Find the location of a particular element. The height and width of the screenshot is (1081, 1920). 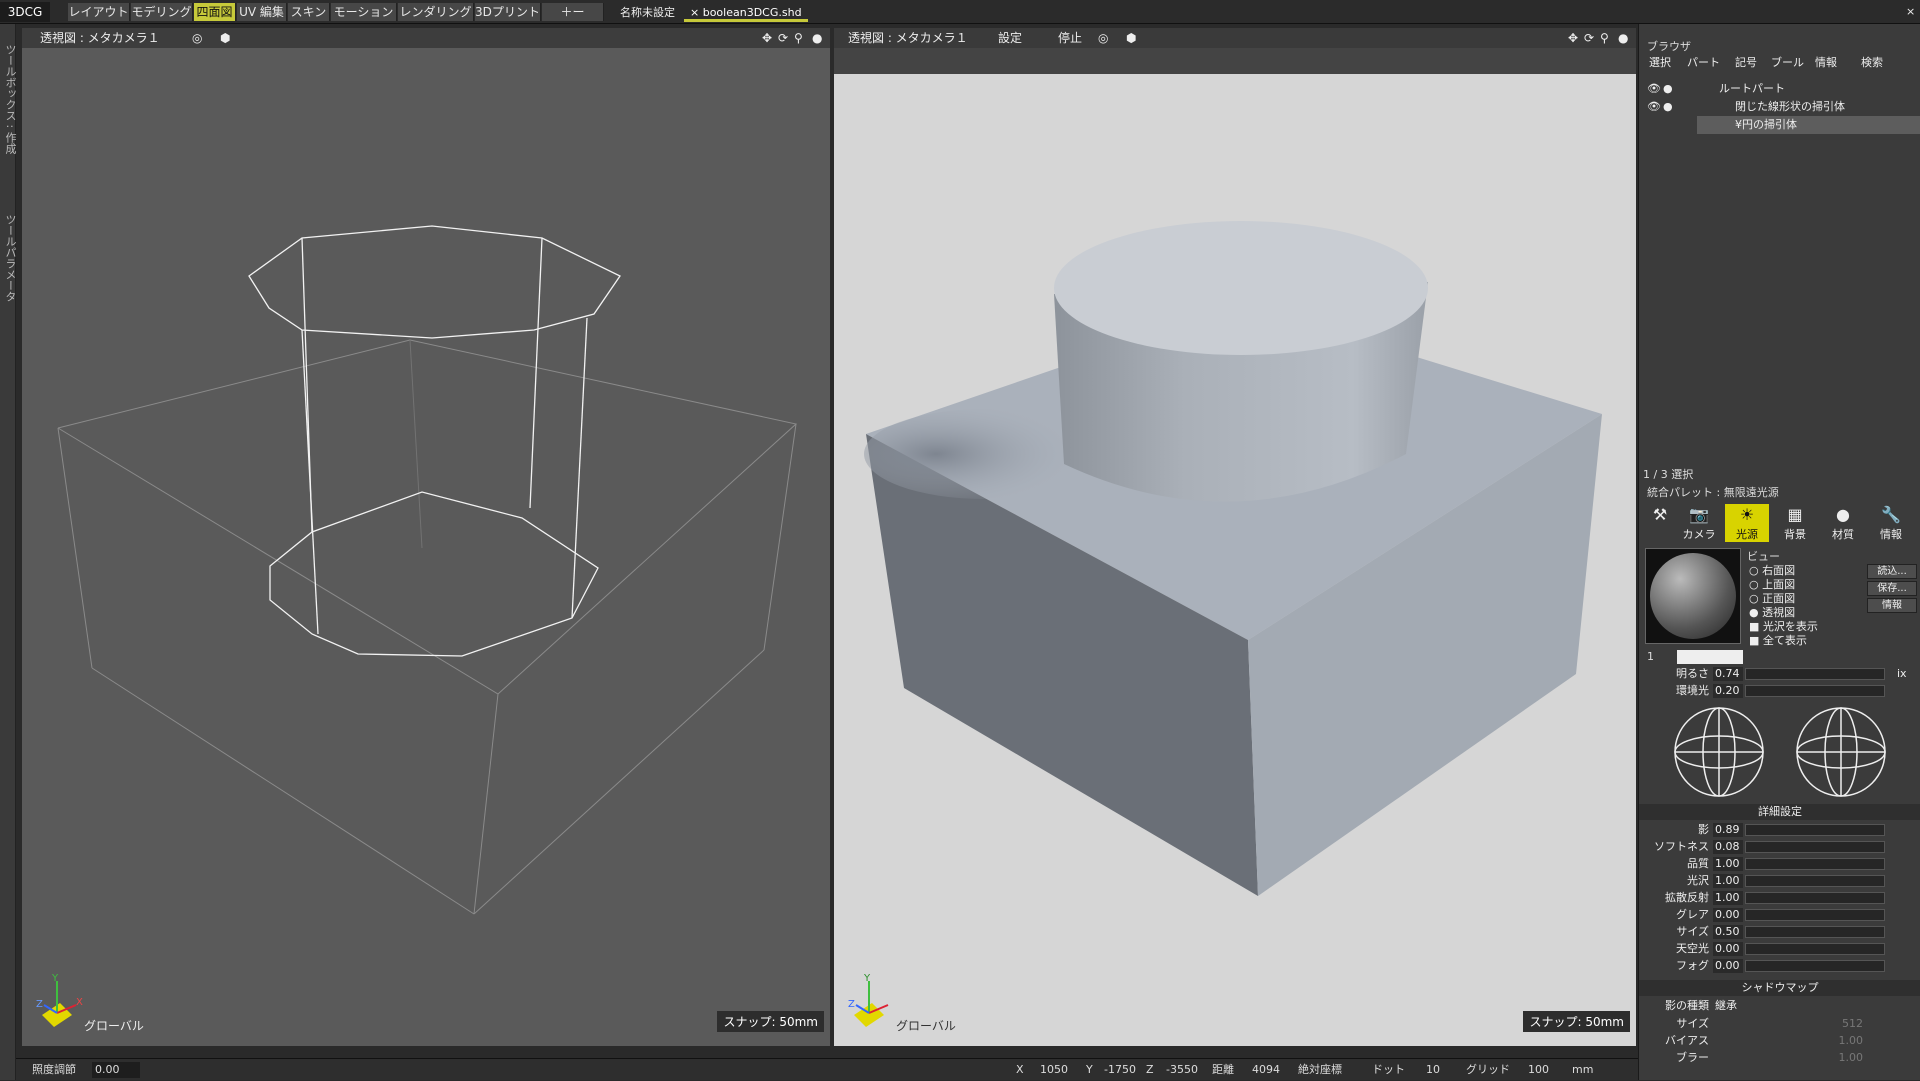

detail-value: 0.08 is located at coordinates (1728, 847).